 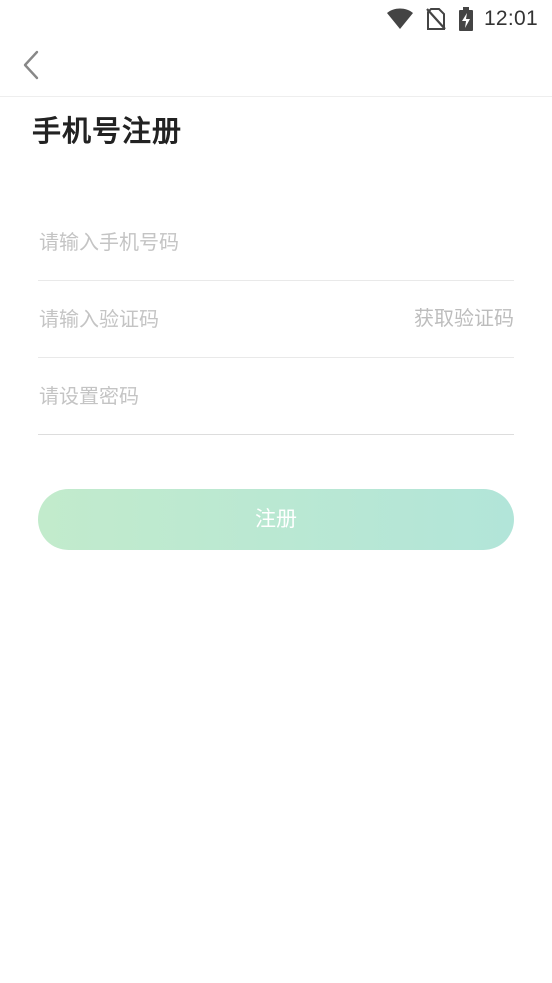 I want to click on no-sim-icon, so click(x=436, y=19).